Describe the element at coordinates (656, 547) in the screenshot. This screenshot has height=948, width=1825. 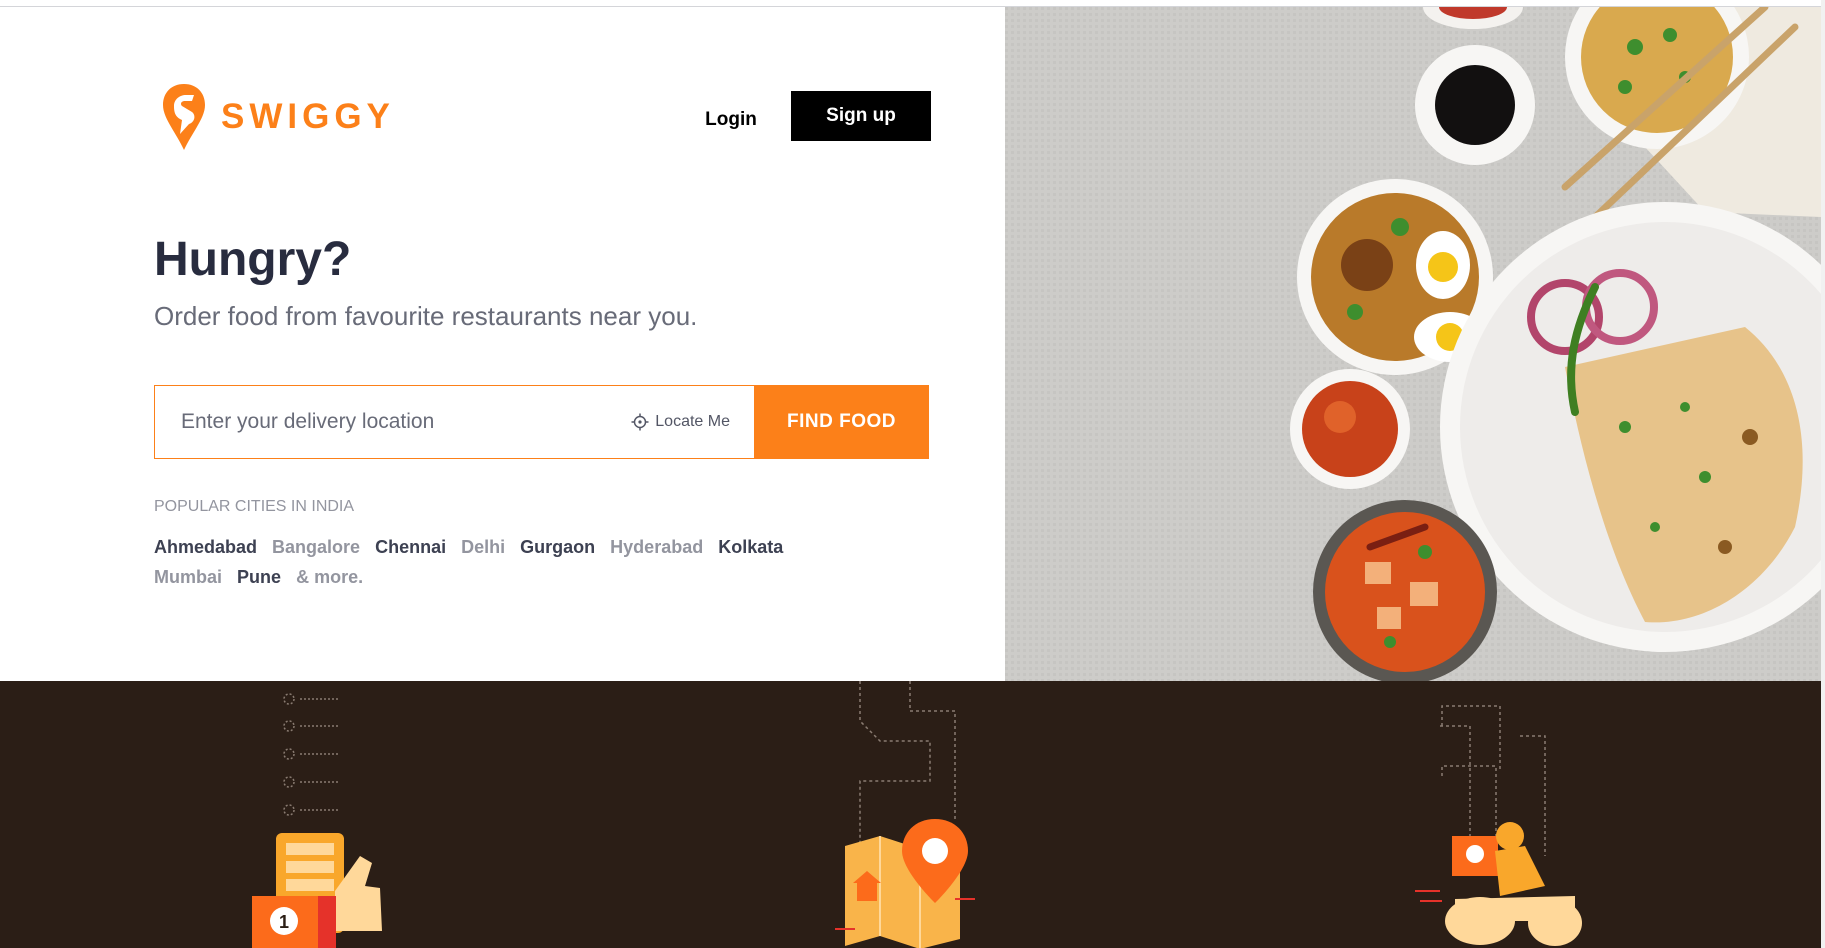
I see `city-link-hyderabad: Hyderabad` at that location.